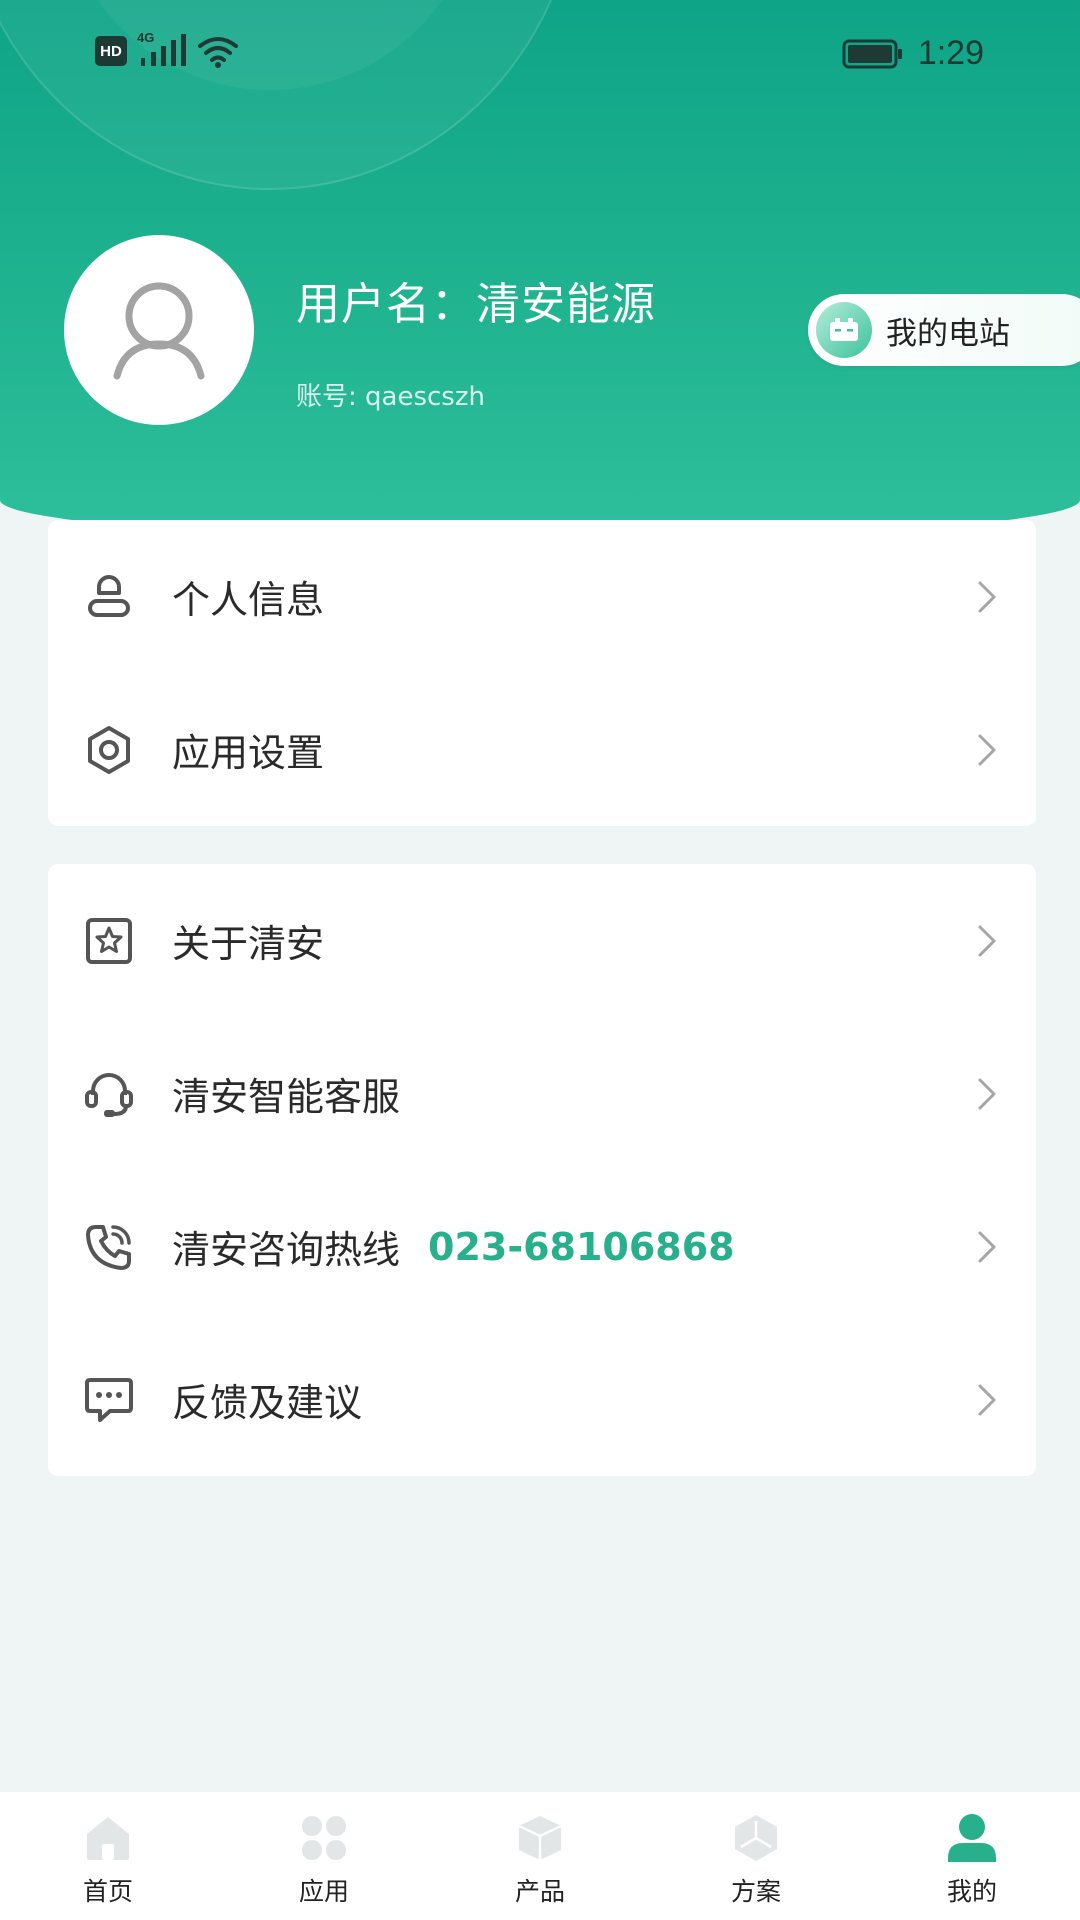  I want to click on status-bar: HD 4G 1:29, so click(540, 55).